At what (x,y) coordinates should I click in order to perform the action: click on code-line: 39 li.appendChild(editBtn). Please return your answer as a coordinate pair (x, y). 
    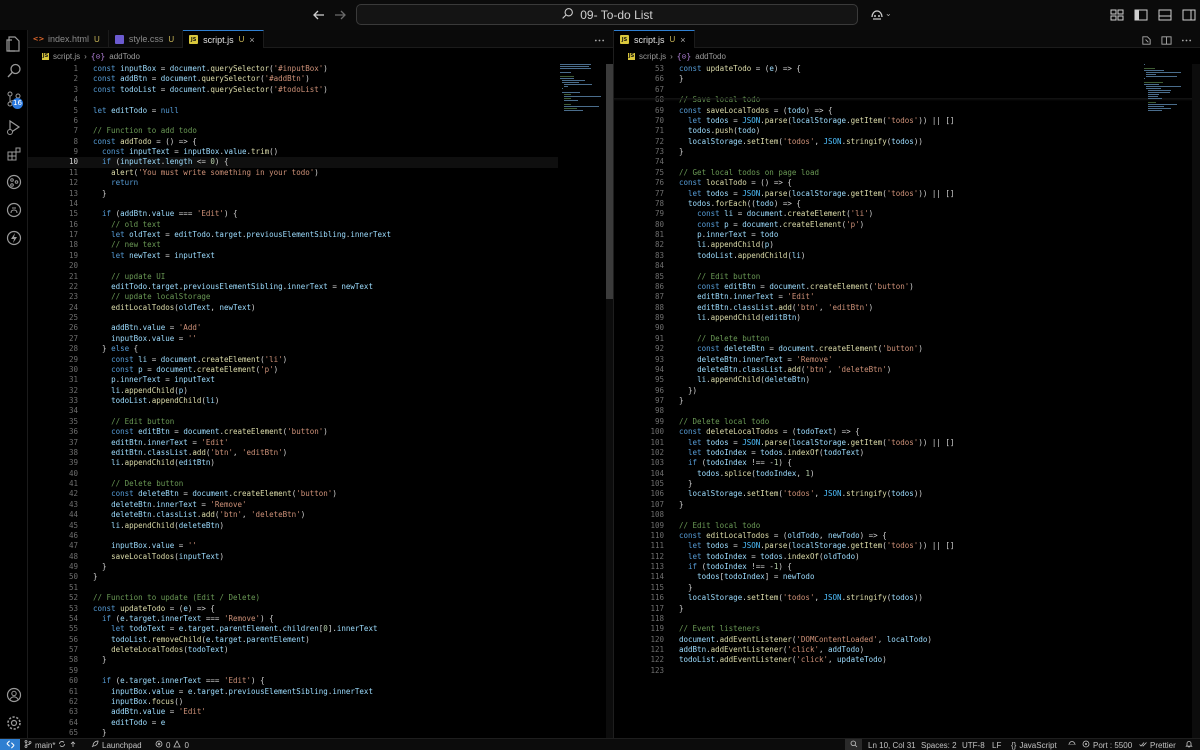
    Looking at the image, I should click on (293, 463).